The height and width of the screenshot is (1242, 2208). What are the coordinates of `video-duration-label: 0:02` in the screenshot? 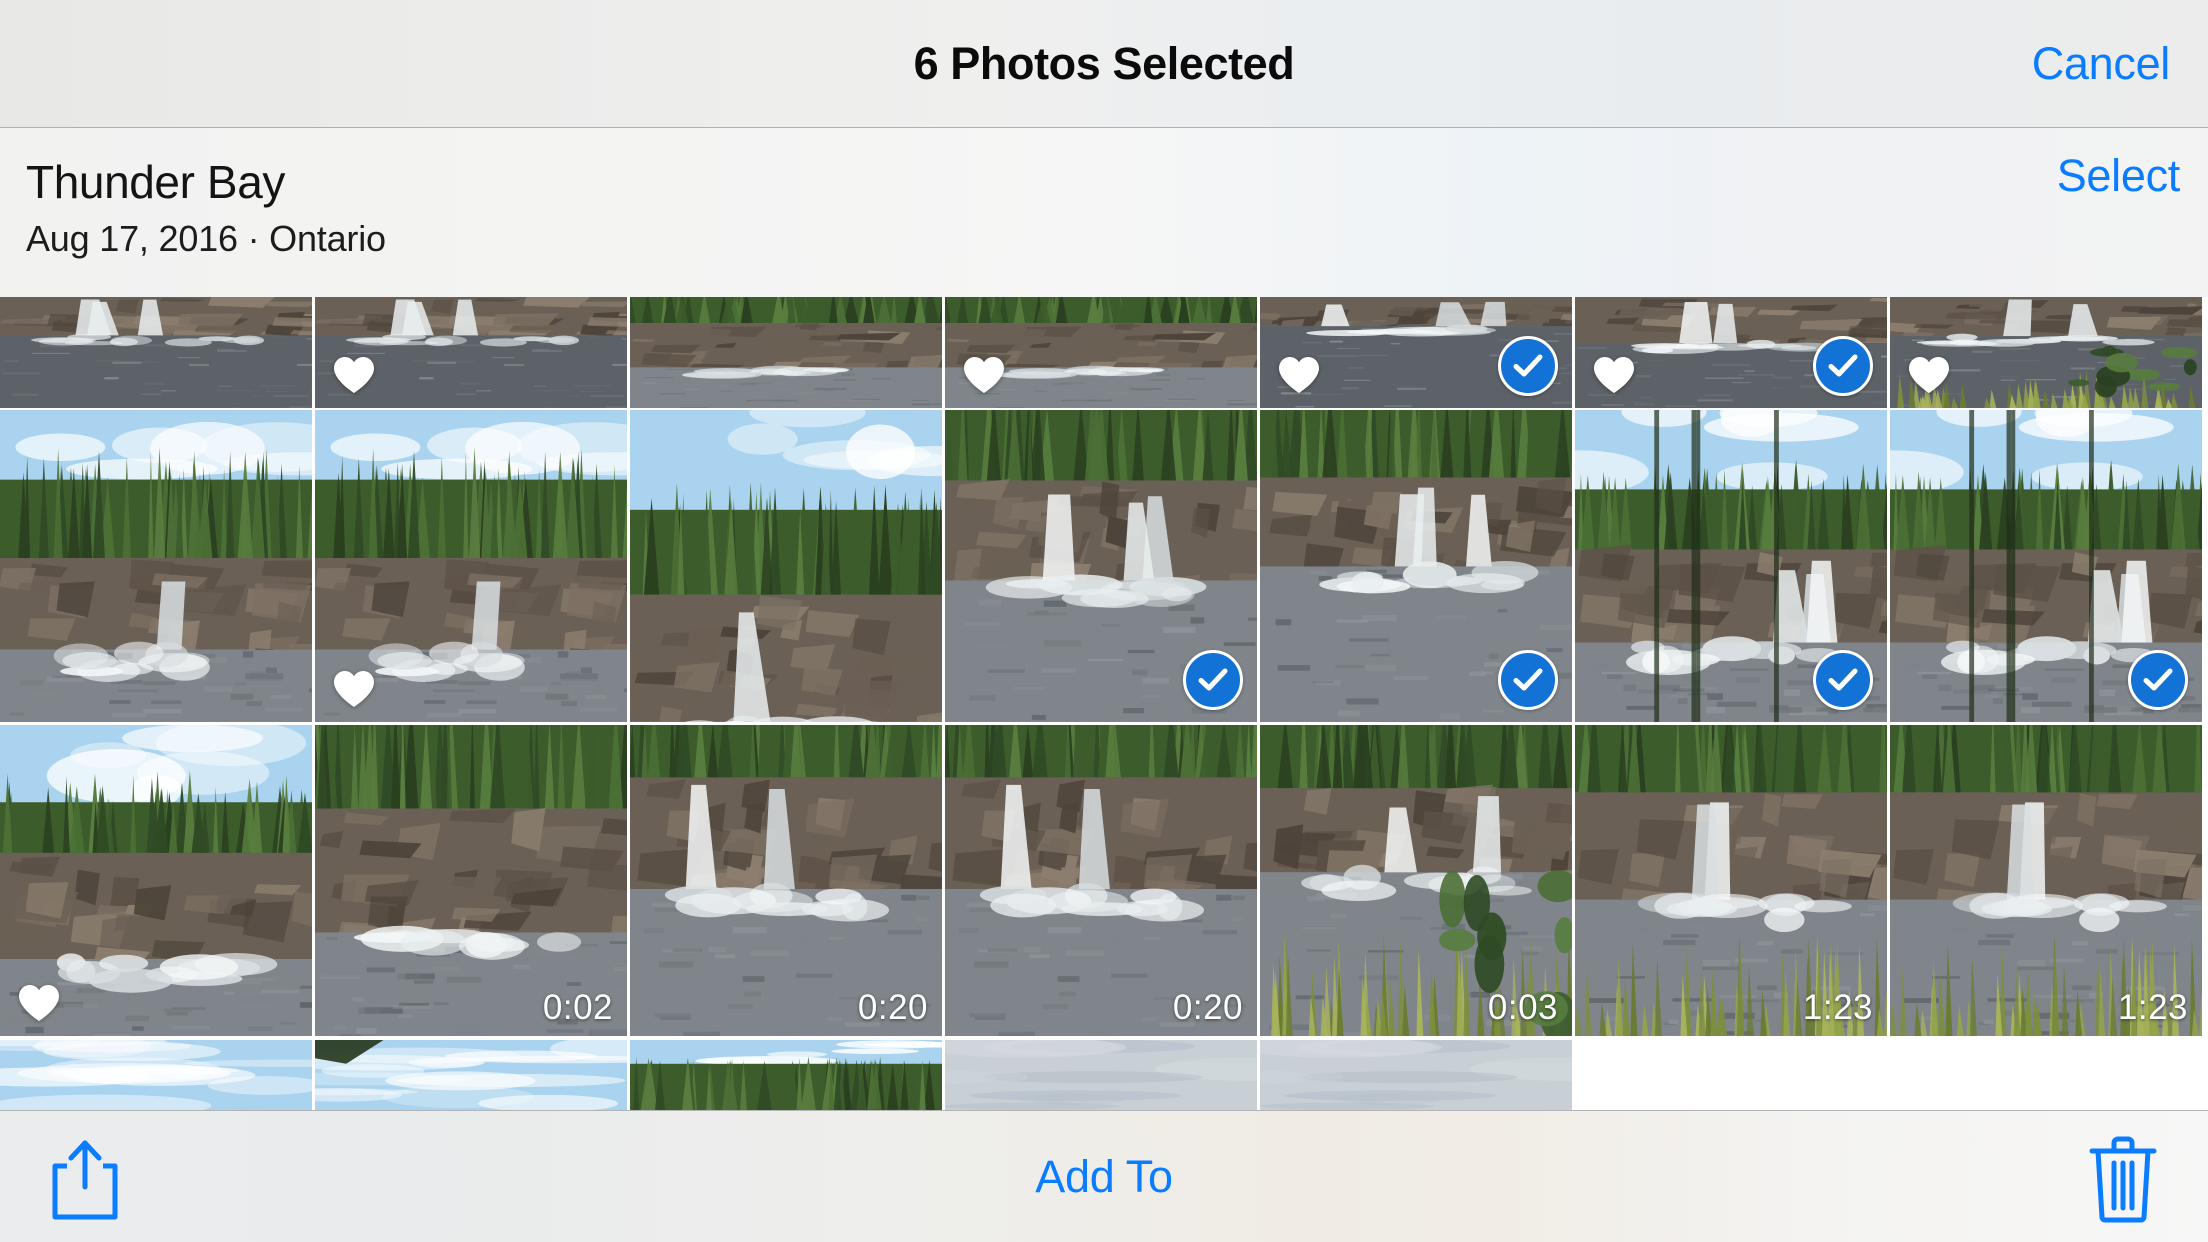 It's located at (577, 1007).